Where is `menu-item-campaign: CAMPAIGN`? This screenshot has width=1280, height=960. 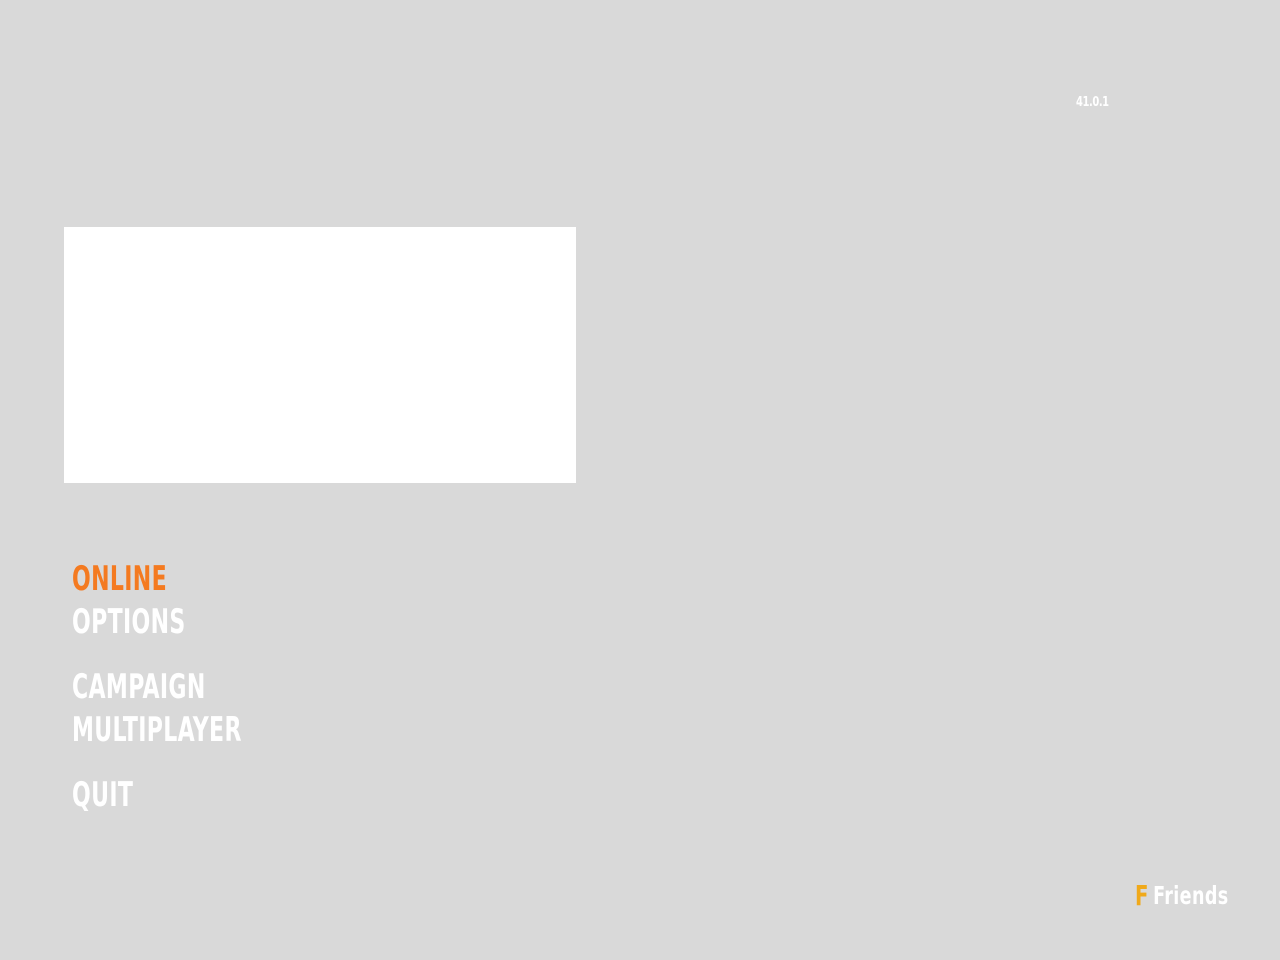 menu-item-campaign: CAMPAIGN is located at coordinates (139, 687).